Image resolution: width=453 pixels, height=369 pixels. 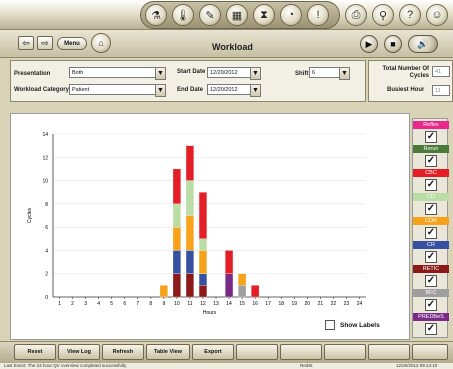 I want to click on legend-label: CD, so click(x=431, y=197).